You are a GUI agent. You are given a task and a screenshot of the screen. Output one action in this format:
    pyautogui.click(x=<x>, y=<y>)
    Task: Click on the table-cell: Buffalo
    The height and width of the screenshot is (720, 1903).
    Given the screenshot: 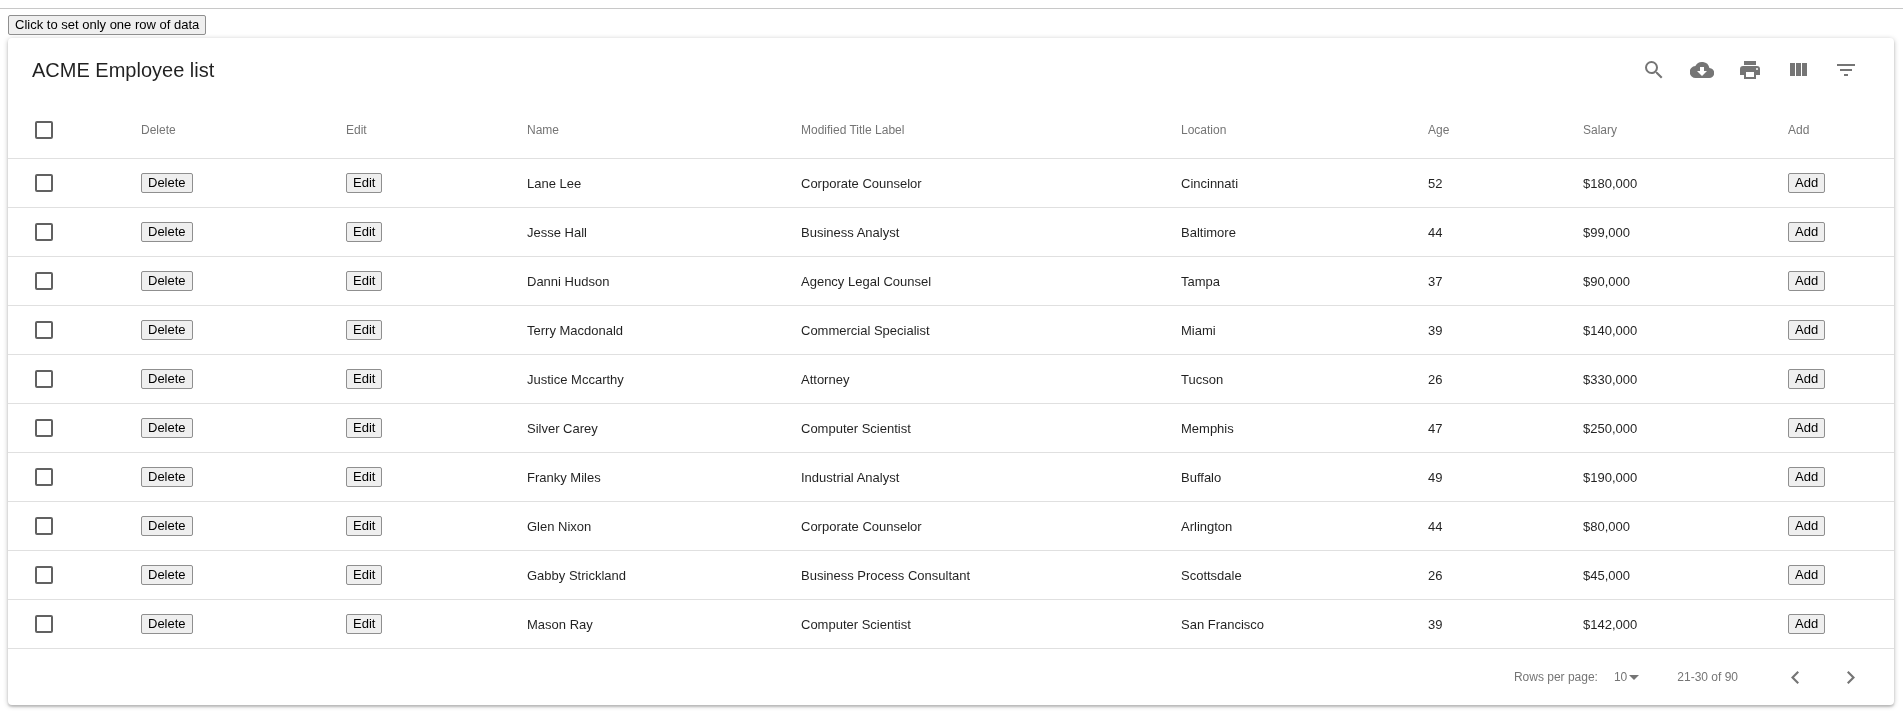 What is the action you would take?
    pyautogui.click(x=1201, y=477)
    